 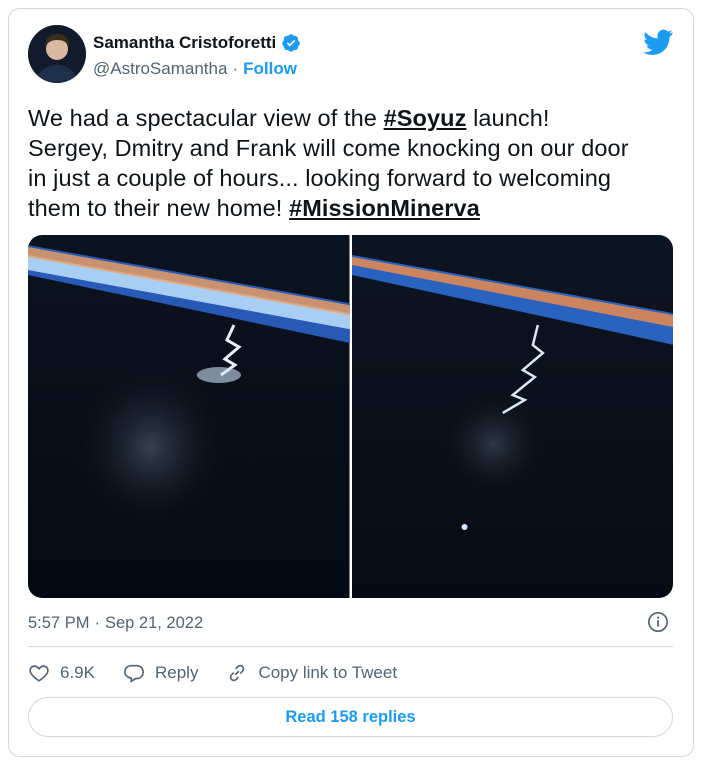 I want to click on author-handle-row: @AstroSamantha · Follow, so click(x=195, y=69).